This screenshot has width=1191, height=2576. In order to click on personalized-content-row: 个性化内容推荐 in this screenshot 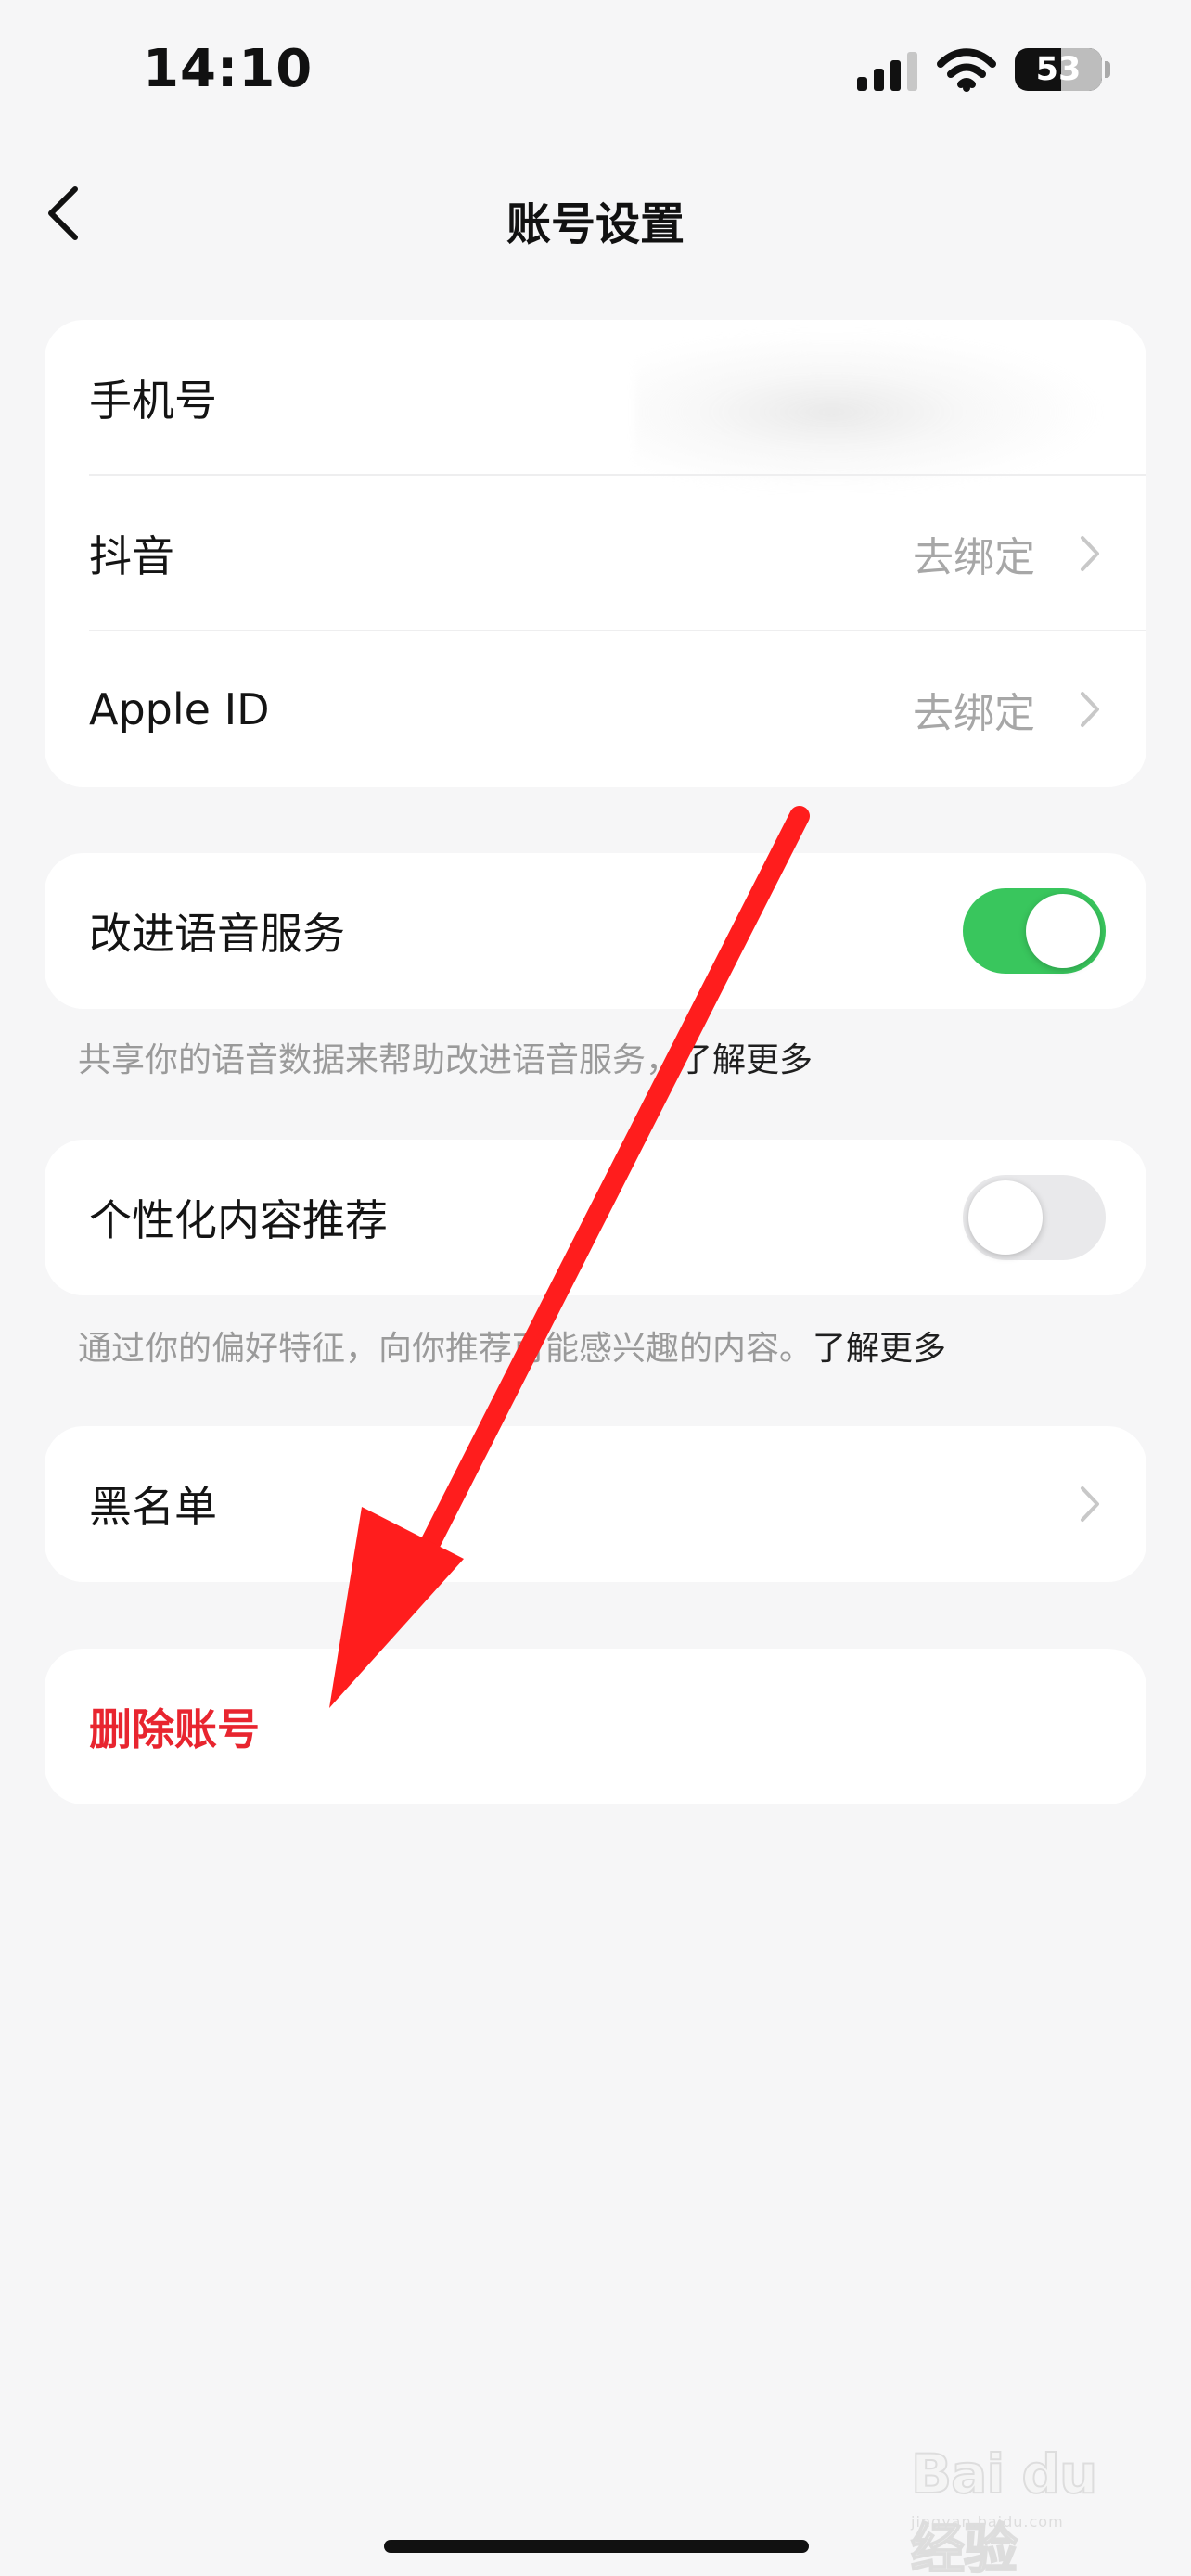, I will do `click(595, 1217)`.